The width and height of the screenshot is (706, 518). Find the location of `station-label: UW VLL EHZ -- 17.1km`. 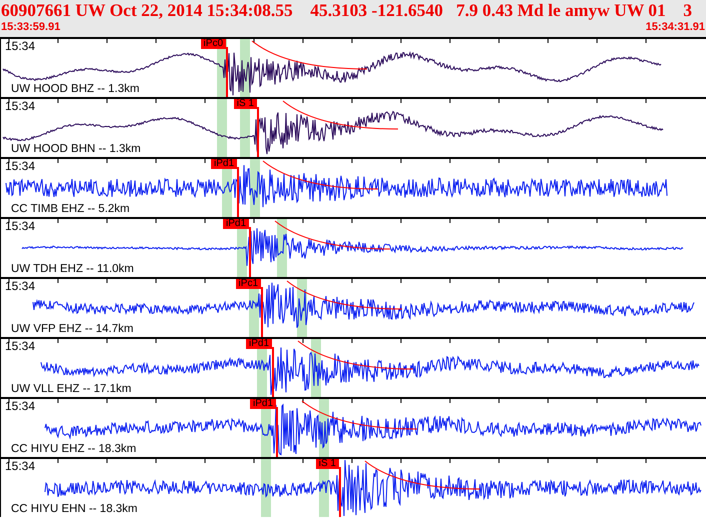

station-label: UW VLL EHZ -- 17.1km is located at coordinates (71, 389).